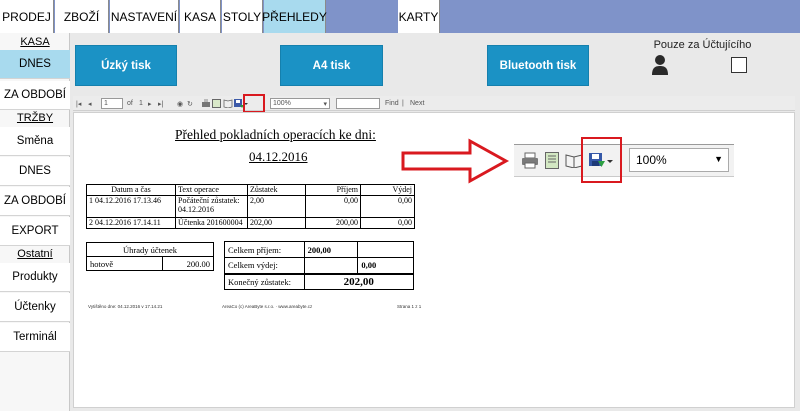 This screenshot has height=411, width=800. I want to click on report-viewer-toolbar: |◂ ◂ 1 of 1 ▸ ▸| ◉ ↻ 100% ▾ Find | Next, so click(434, 103).